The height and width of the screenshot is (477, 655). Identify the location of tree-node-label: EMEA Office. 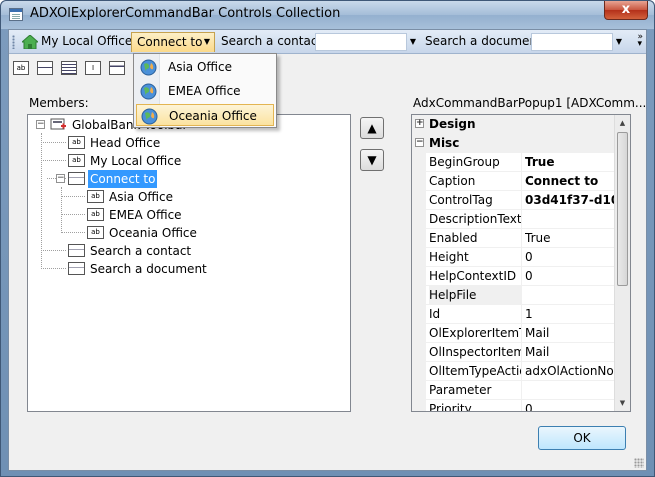
(145, 215).